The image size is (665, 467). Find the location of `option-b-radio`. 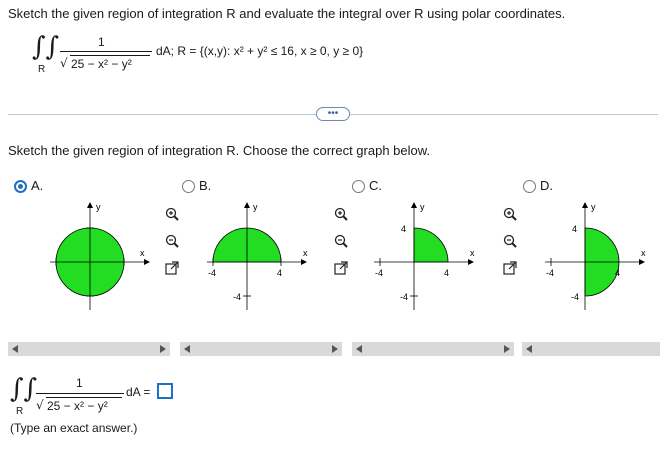

option-b-radio is located at coordinates (188, 186).